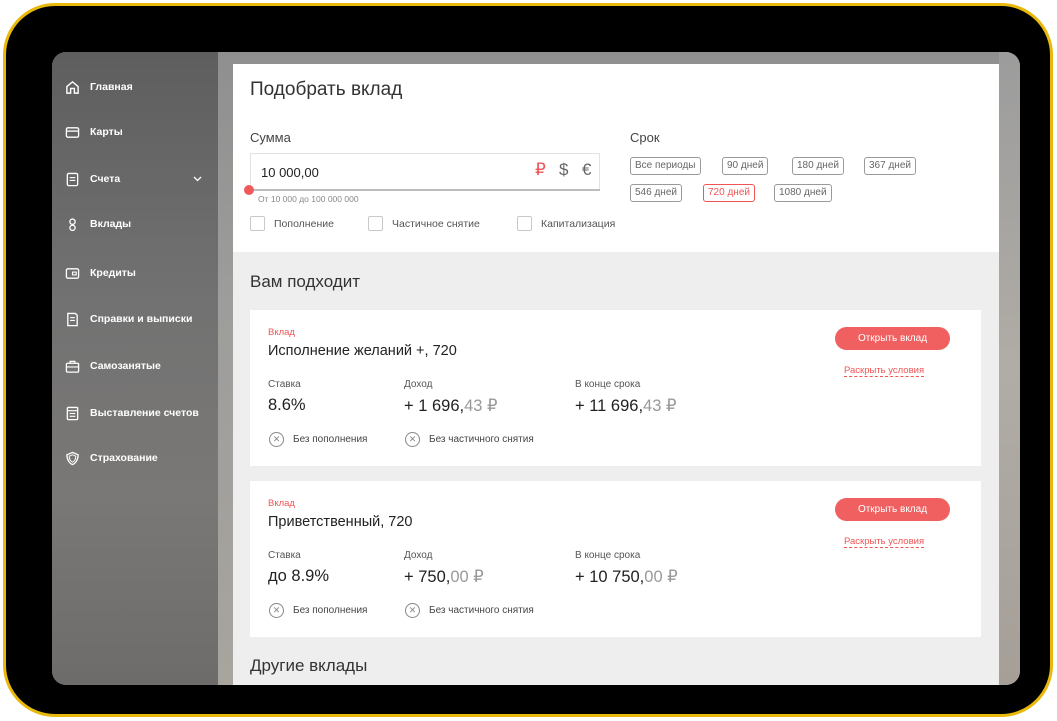  I want to click on rate-value: до 8.9%, so click(298, 576).